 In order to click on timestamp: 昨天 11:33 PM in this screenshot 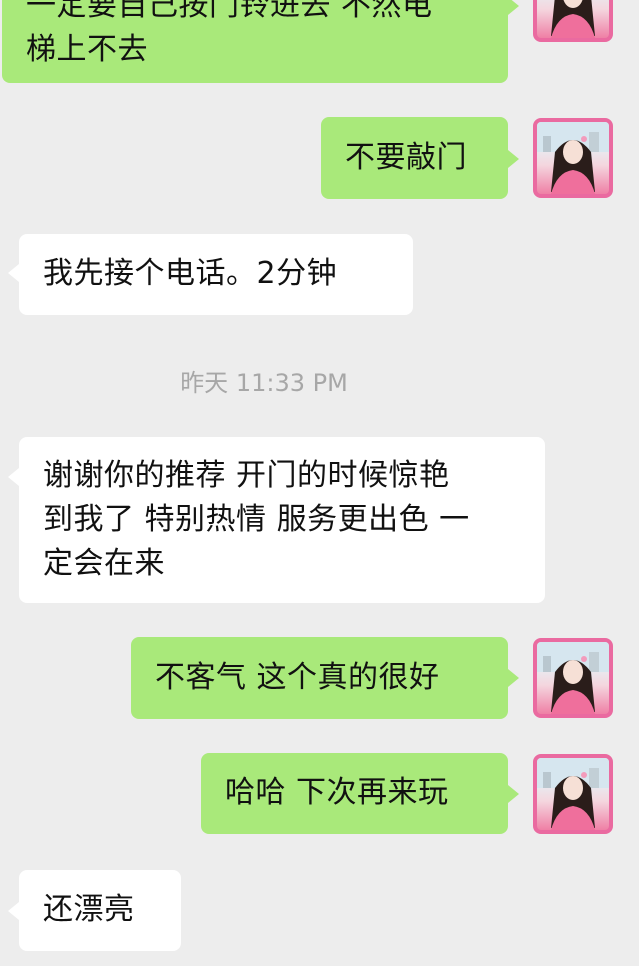, I will do `click(264, 383)`.